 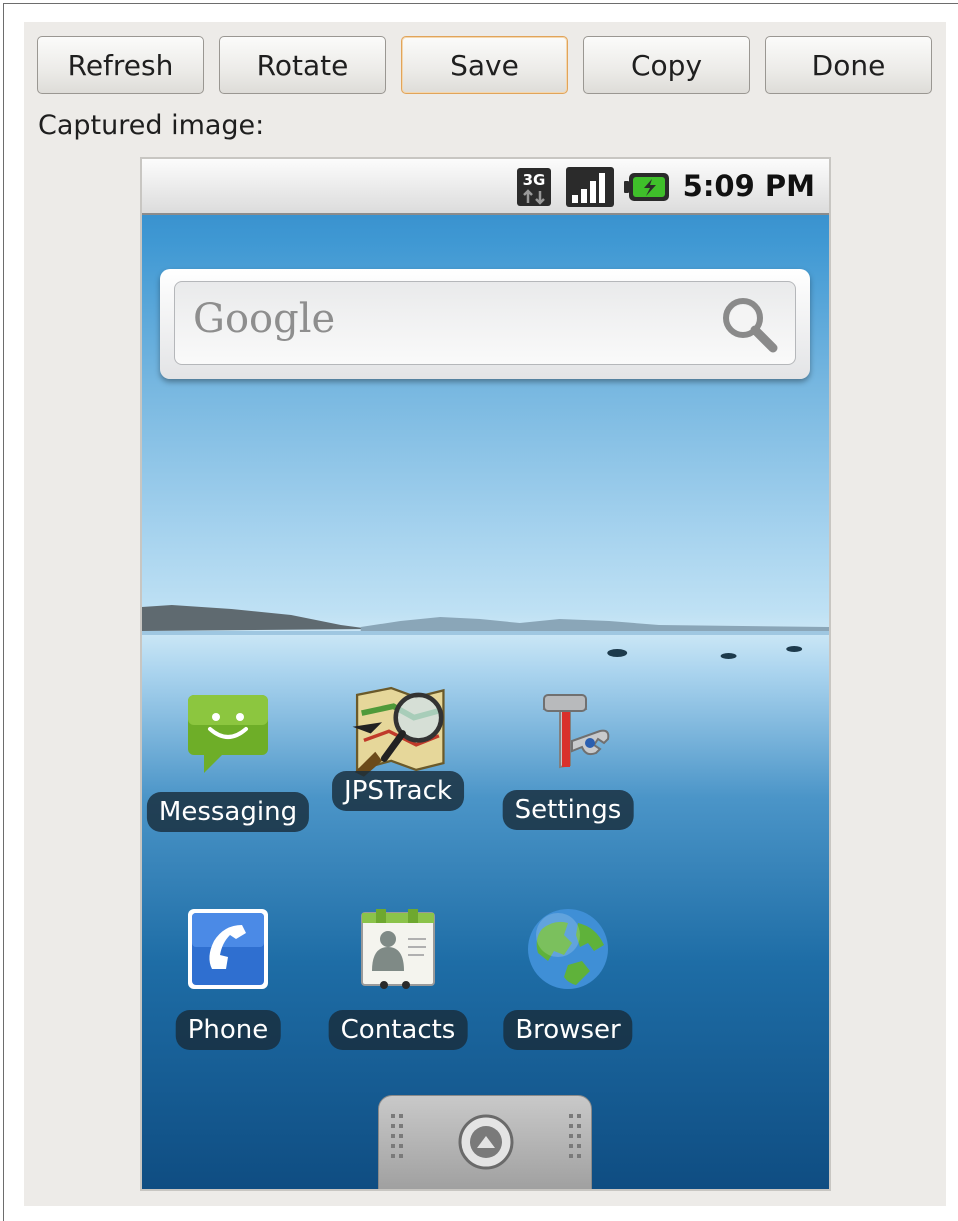 I want to click on save-button: Save, so click(x=484, y=65).